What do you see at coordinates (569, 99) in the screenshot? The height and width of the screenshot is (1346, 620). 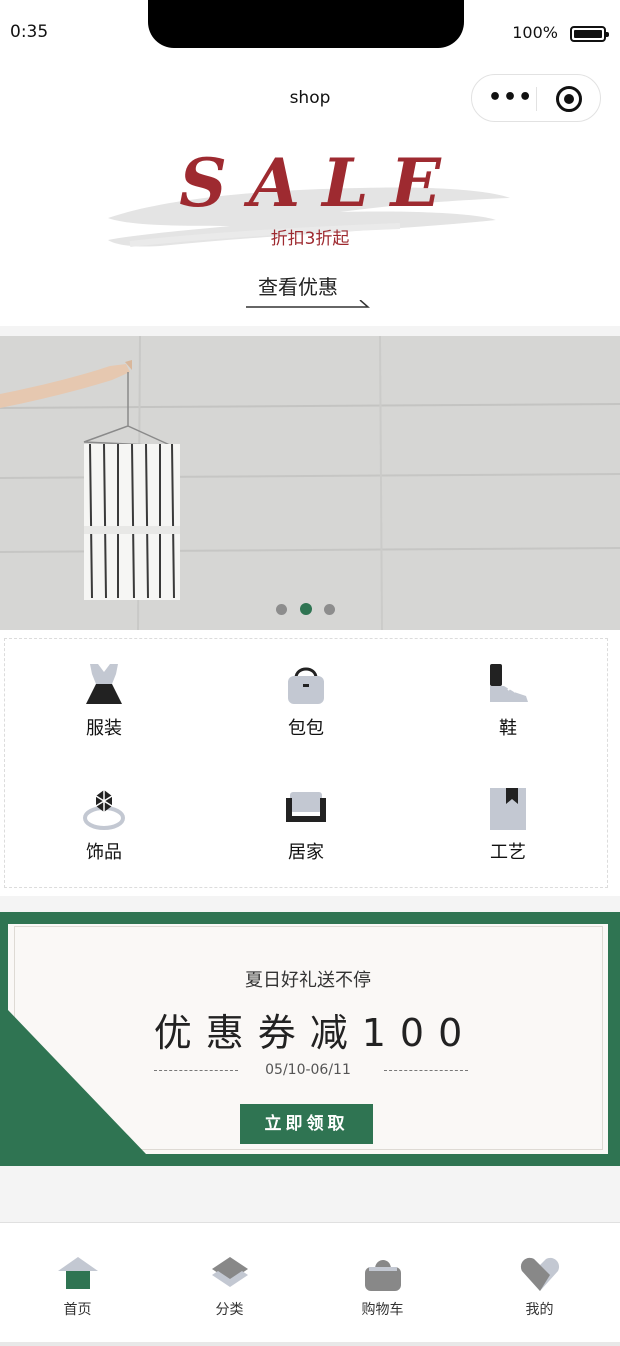 I see `close-miniprogram-icon` at bounding box center [569, 99].